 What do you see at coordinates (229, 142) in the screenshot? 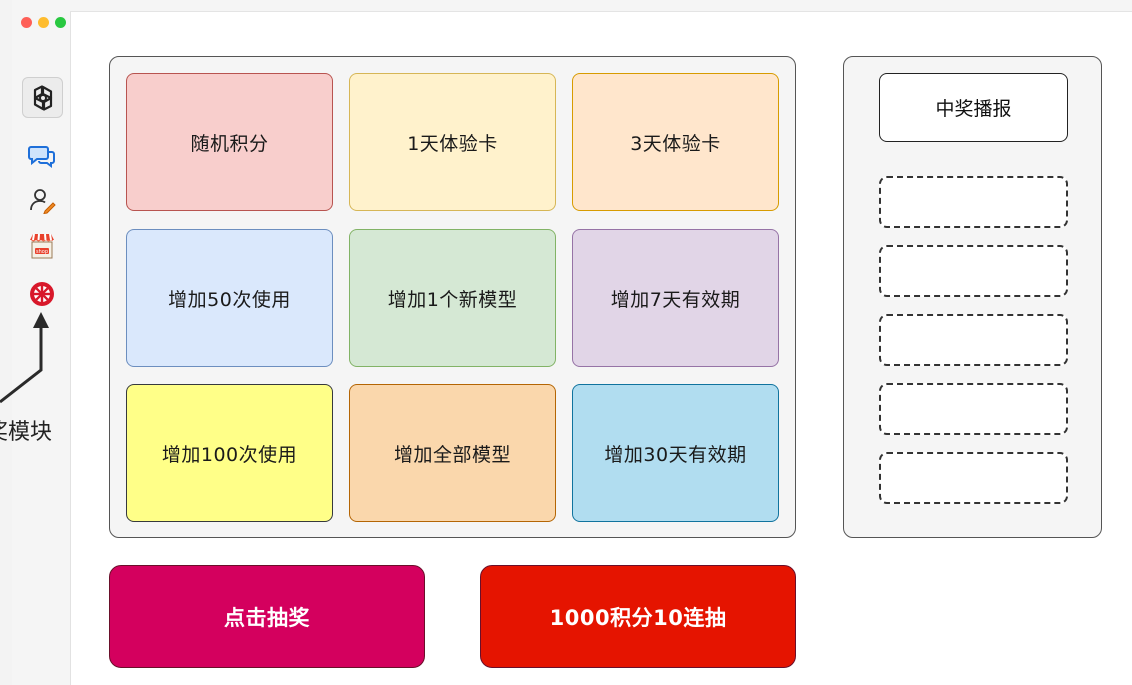
I see `prize-cell-random-points: 随机积分` at bounding box center [229, 142].